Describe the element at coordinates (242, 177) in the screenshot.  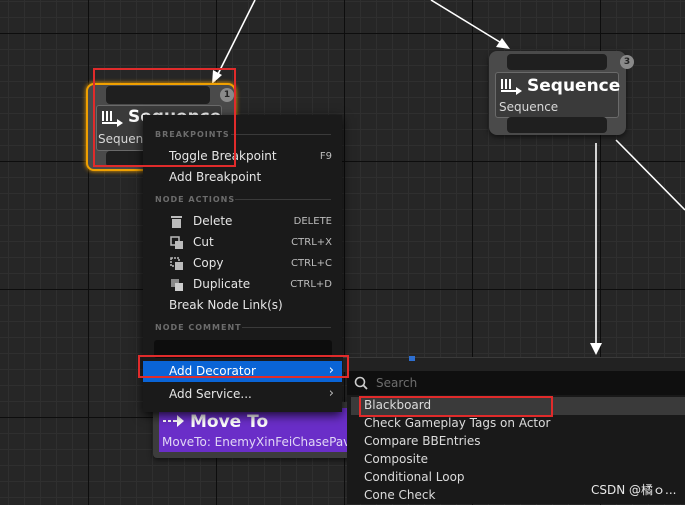
I see `menu-item-add-breakpoint: Add Breakpoint` at that location.